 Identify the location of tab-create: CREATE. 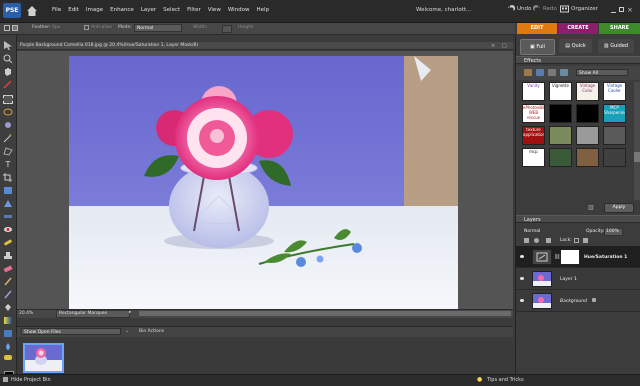
(578, 28).